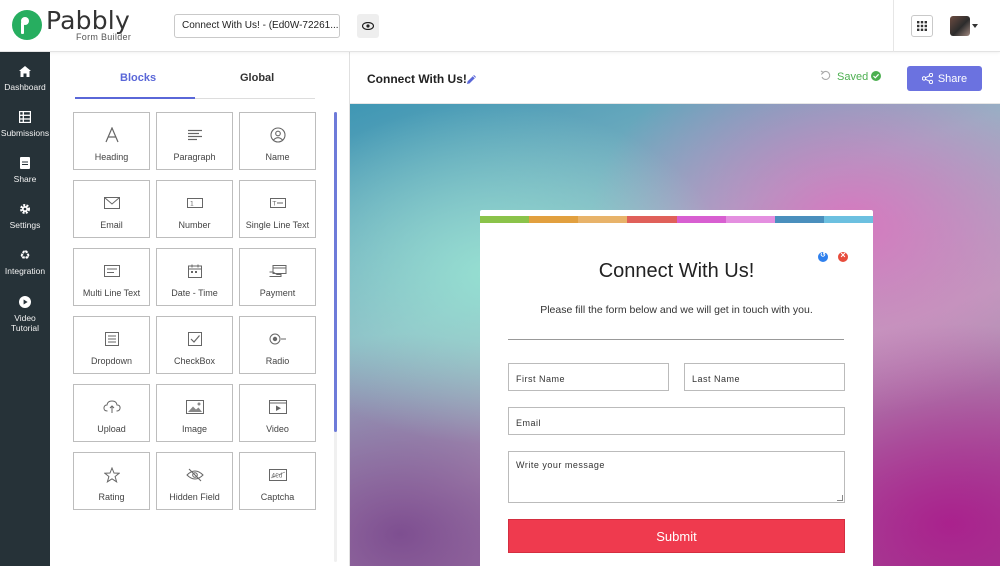 The height and width of the screenshot is (566, 1000). What do you see at coordinates (27, 25) in the screenshot?
I see `logo-mark-icon` at bounding box center [27, 25].